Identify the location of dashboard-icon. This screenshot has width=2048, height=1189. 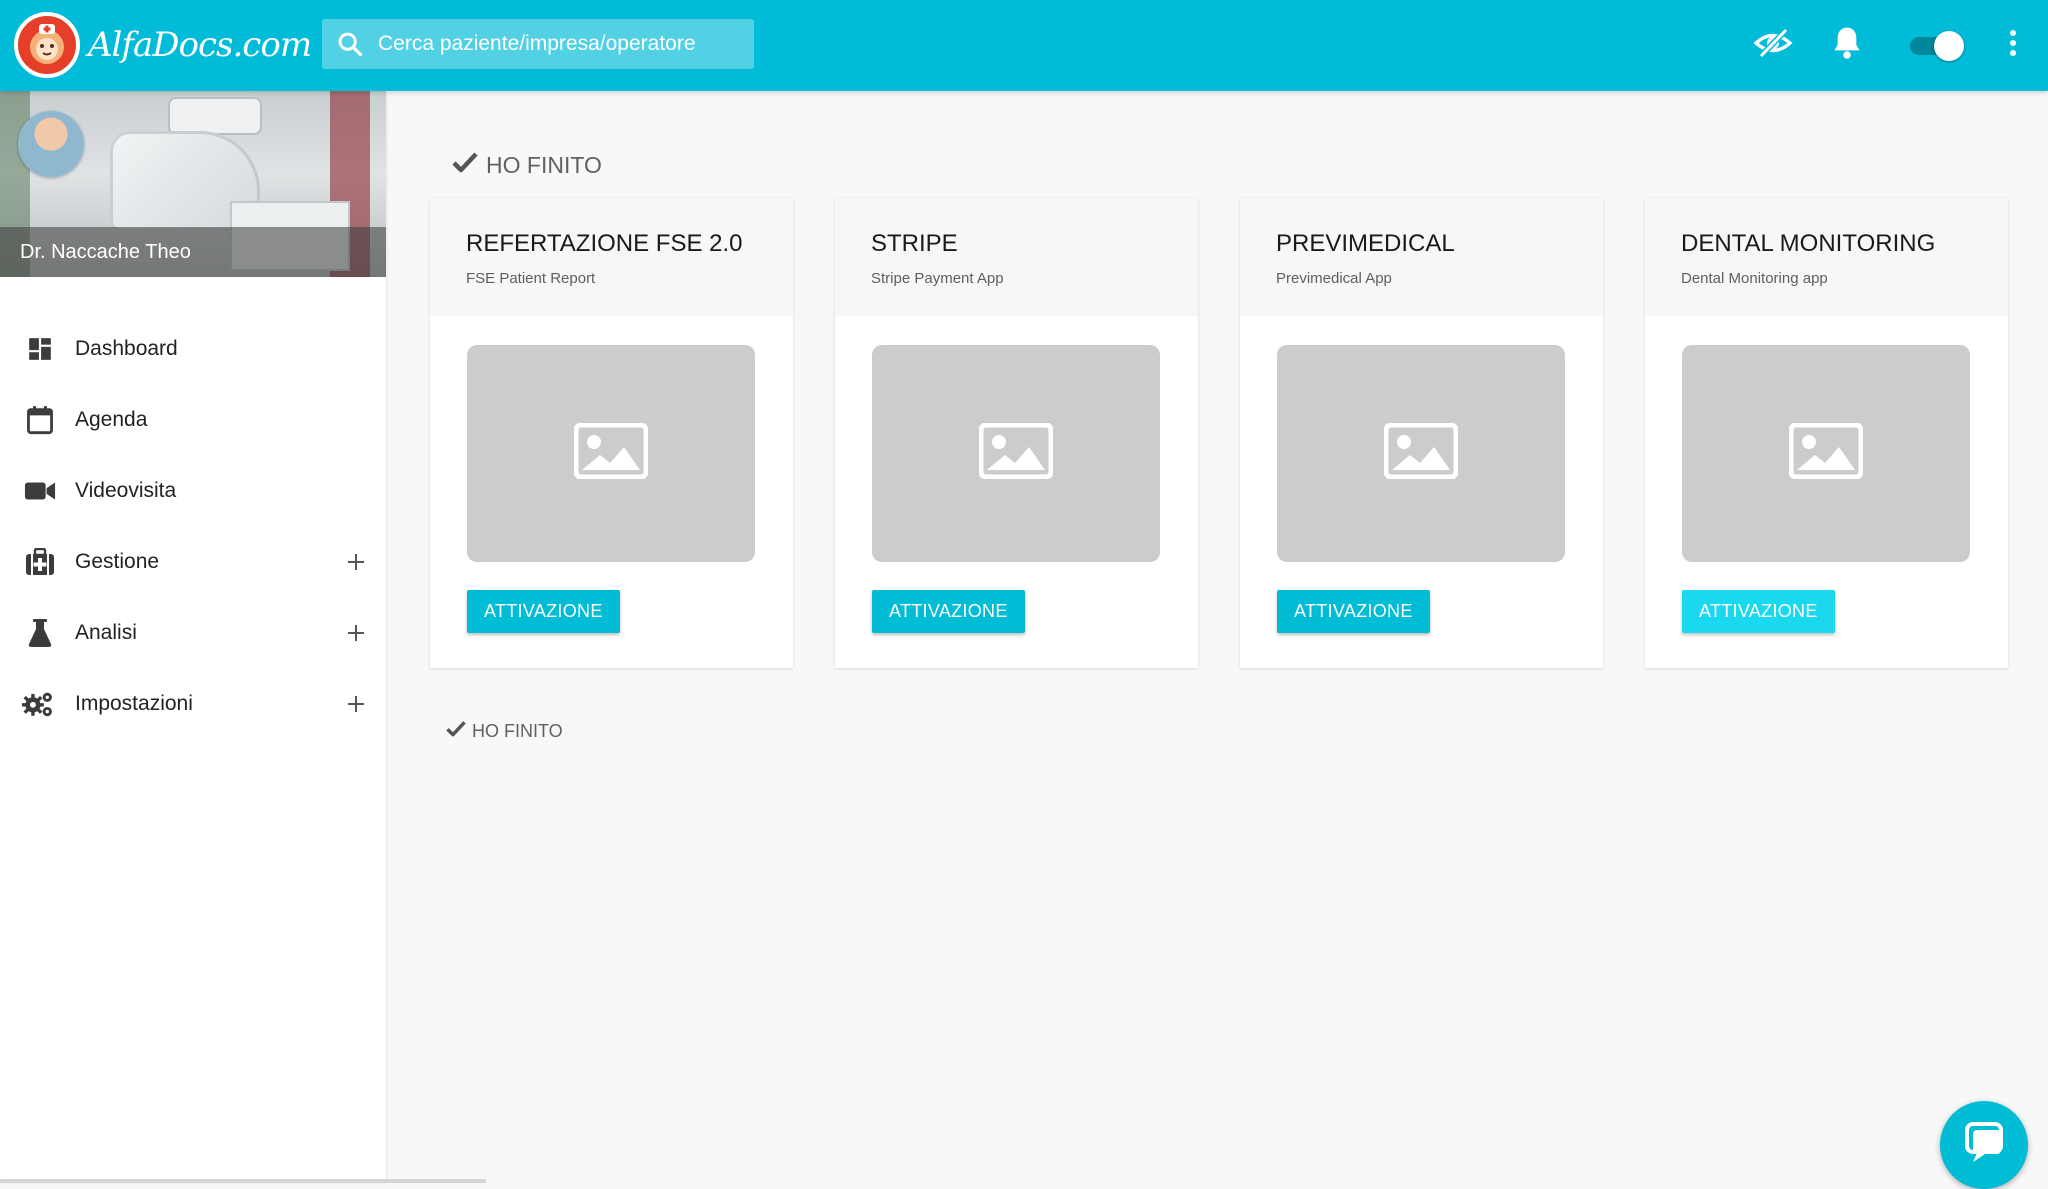
(40, 349).